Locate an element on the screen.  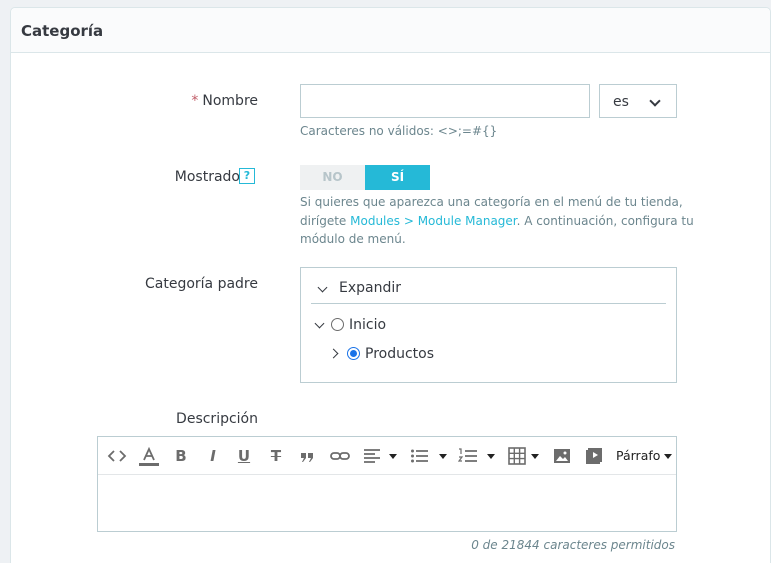
category-tree: Expandir Inicio Productos is located at coordinates (488, 325).